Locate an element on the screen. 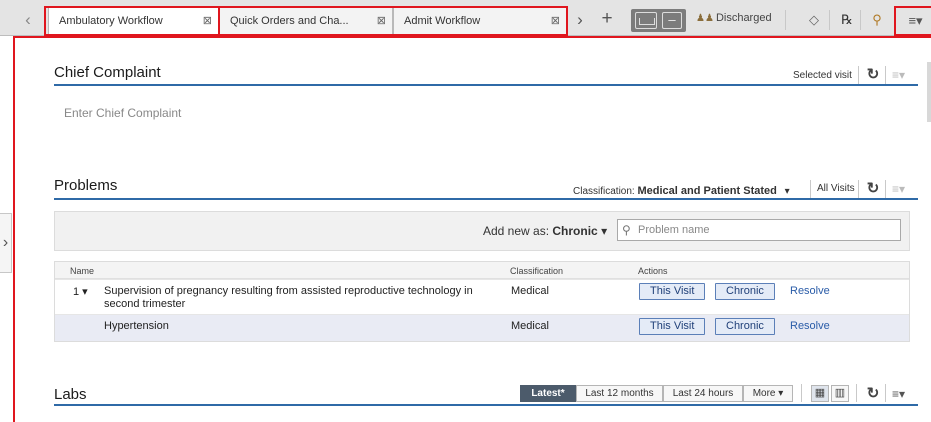 This screenshot has width=931, height=422. problems-title: Problems is located at coordinates (86, 185).